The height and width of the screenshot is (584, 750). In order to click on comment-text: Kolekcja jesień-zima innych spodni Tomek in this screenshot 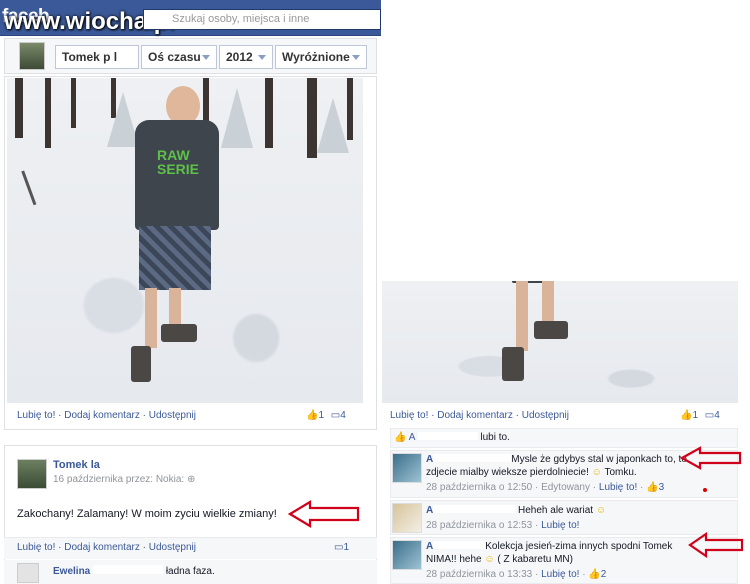, I will do `click(579, 546)`.